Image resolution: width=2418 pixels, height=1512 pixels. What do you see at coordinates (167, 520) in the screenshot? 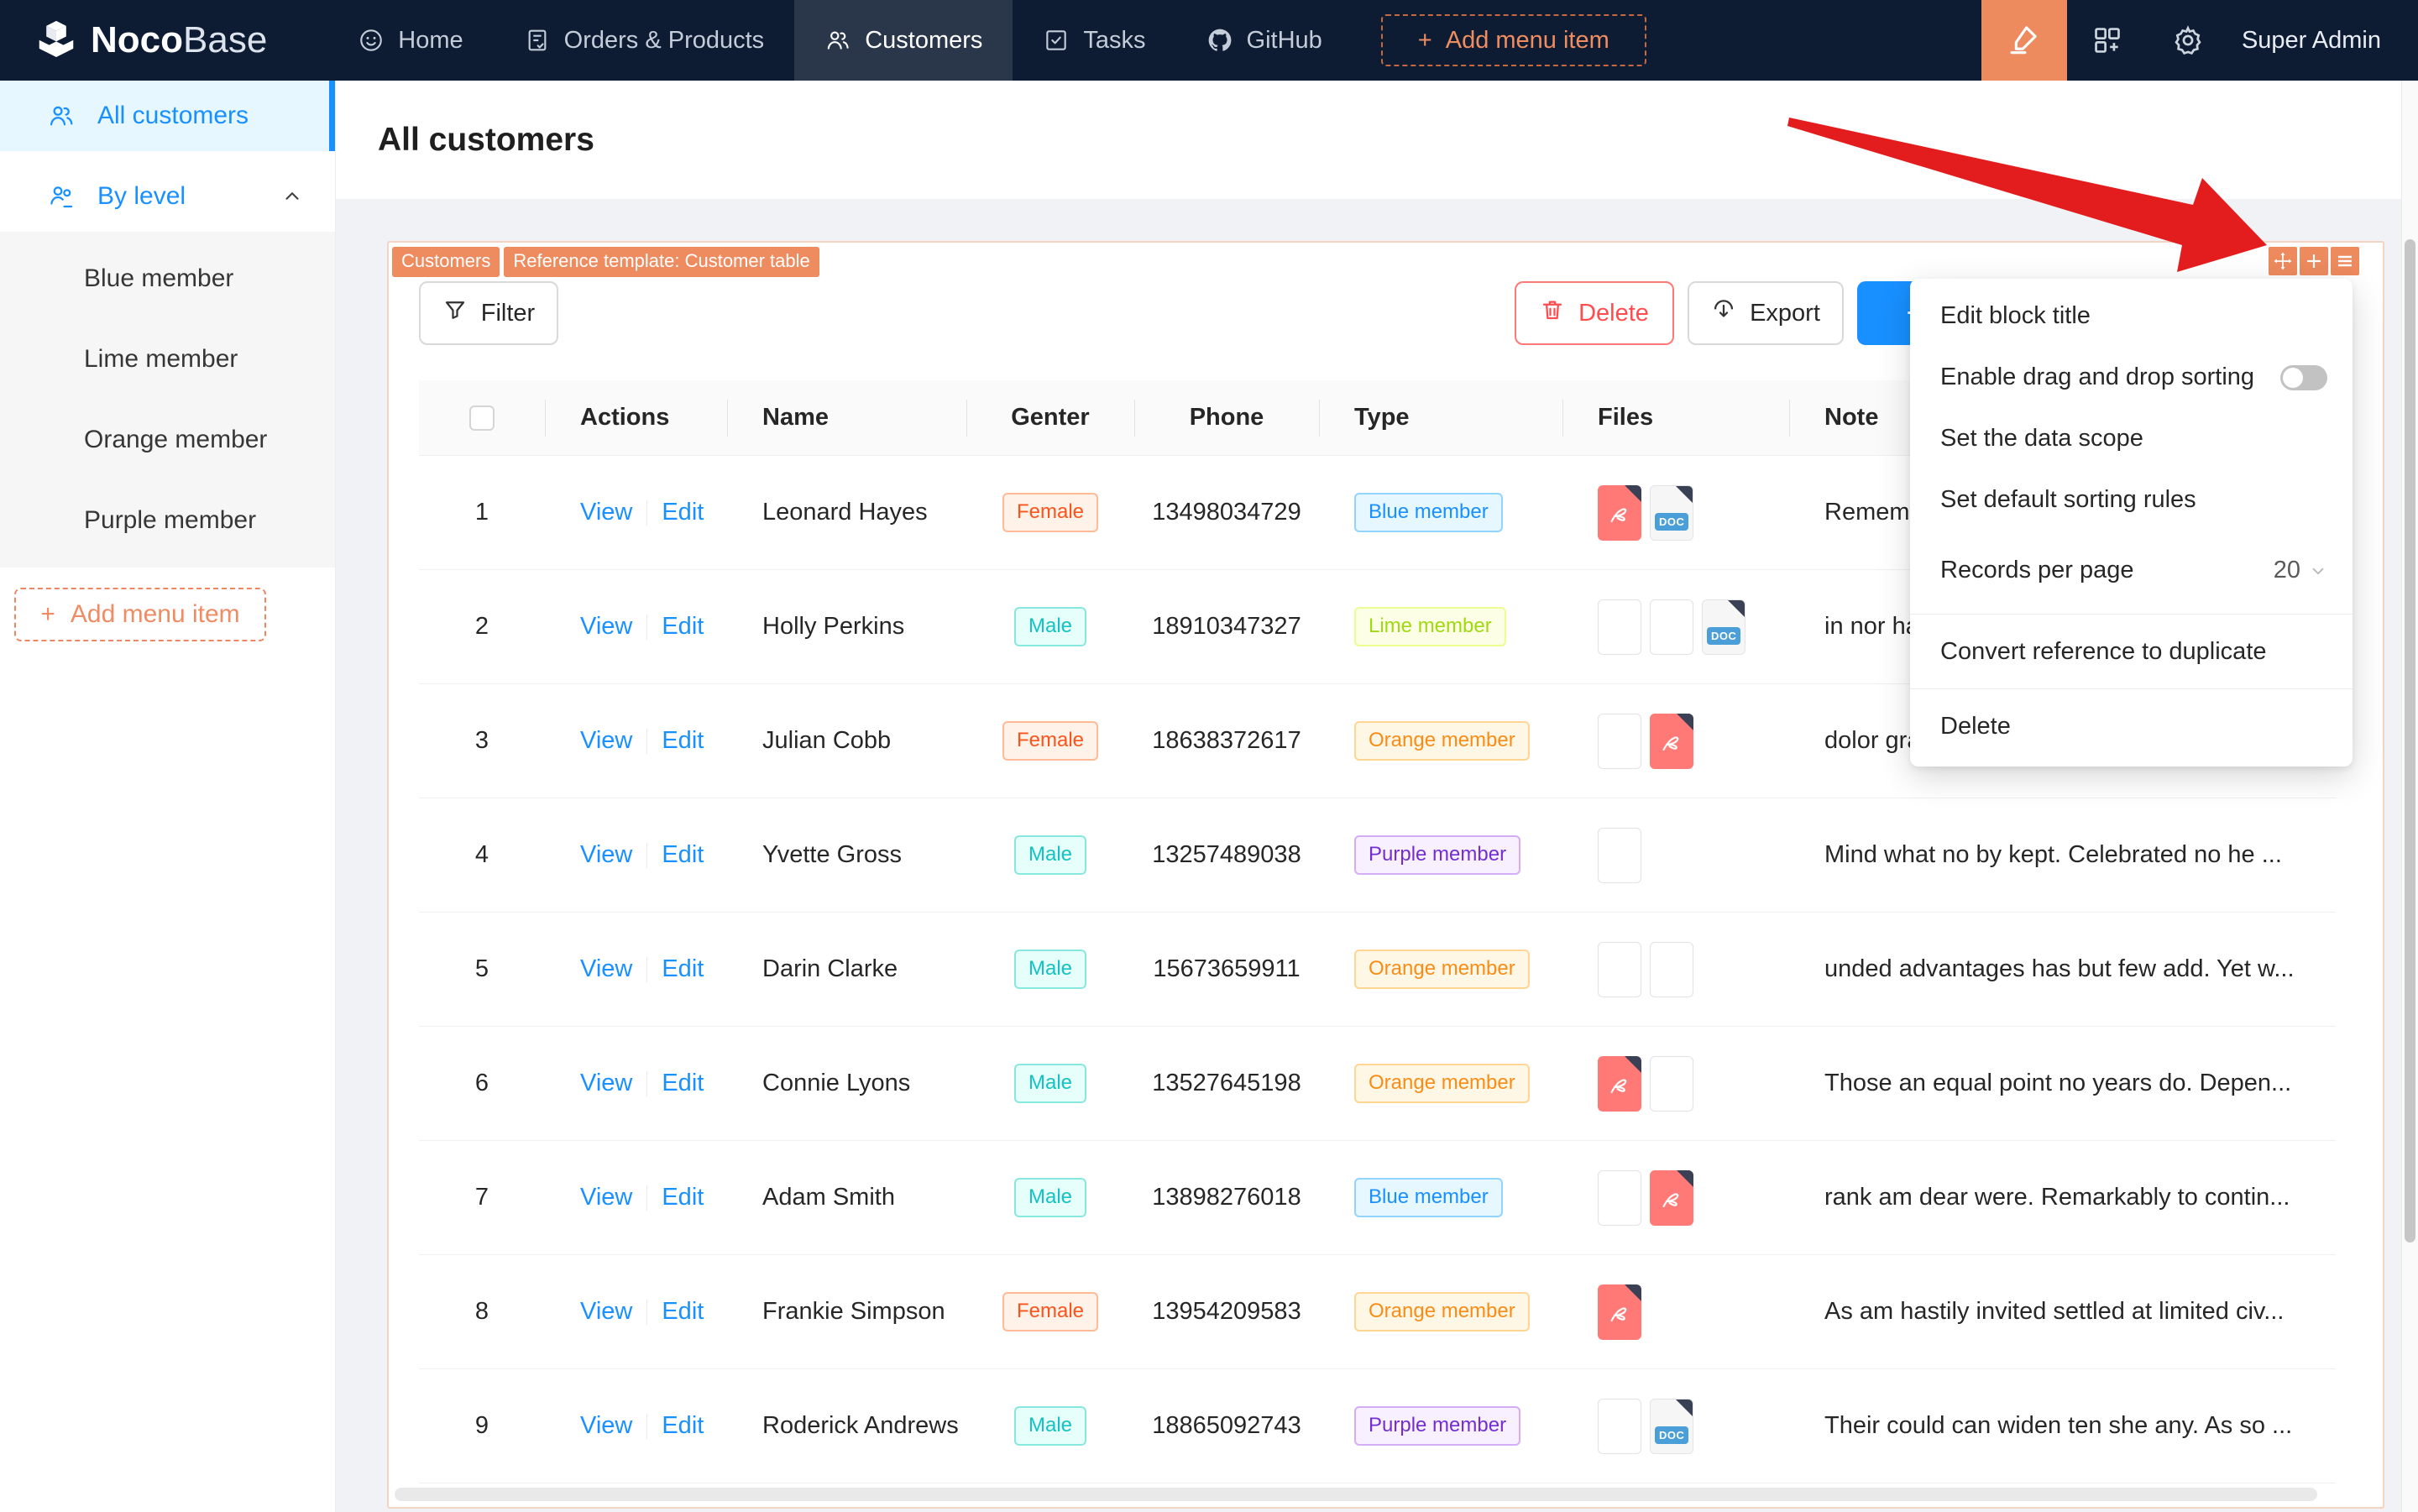
I see `sidebar-item-purple-member: Purple member` at bounding box center [167, 520].